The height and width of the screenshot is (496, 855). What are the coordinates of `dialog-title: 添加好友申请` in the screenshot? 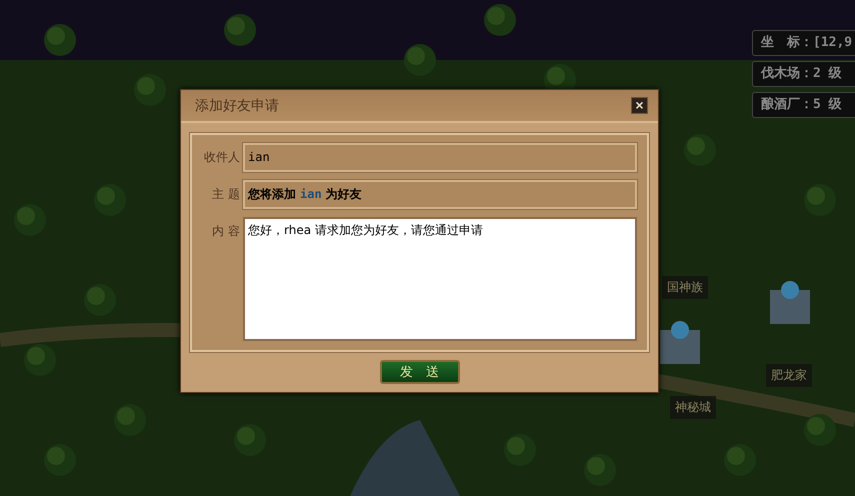 It's located at (237, 105).